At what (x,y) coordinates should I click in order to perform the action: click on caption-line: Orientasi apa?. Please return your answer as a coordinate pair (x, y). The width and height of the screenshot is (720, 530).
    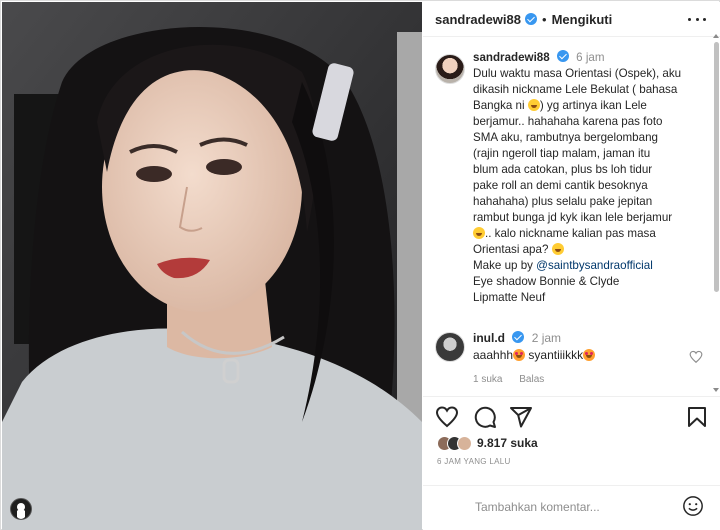
    Looking at the image, I should click on (511, 249).